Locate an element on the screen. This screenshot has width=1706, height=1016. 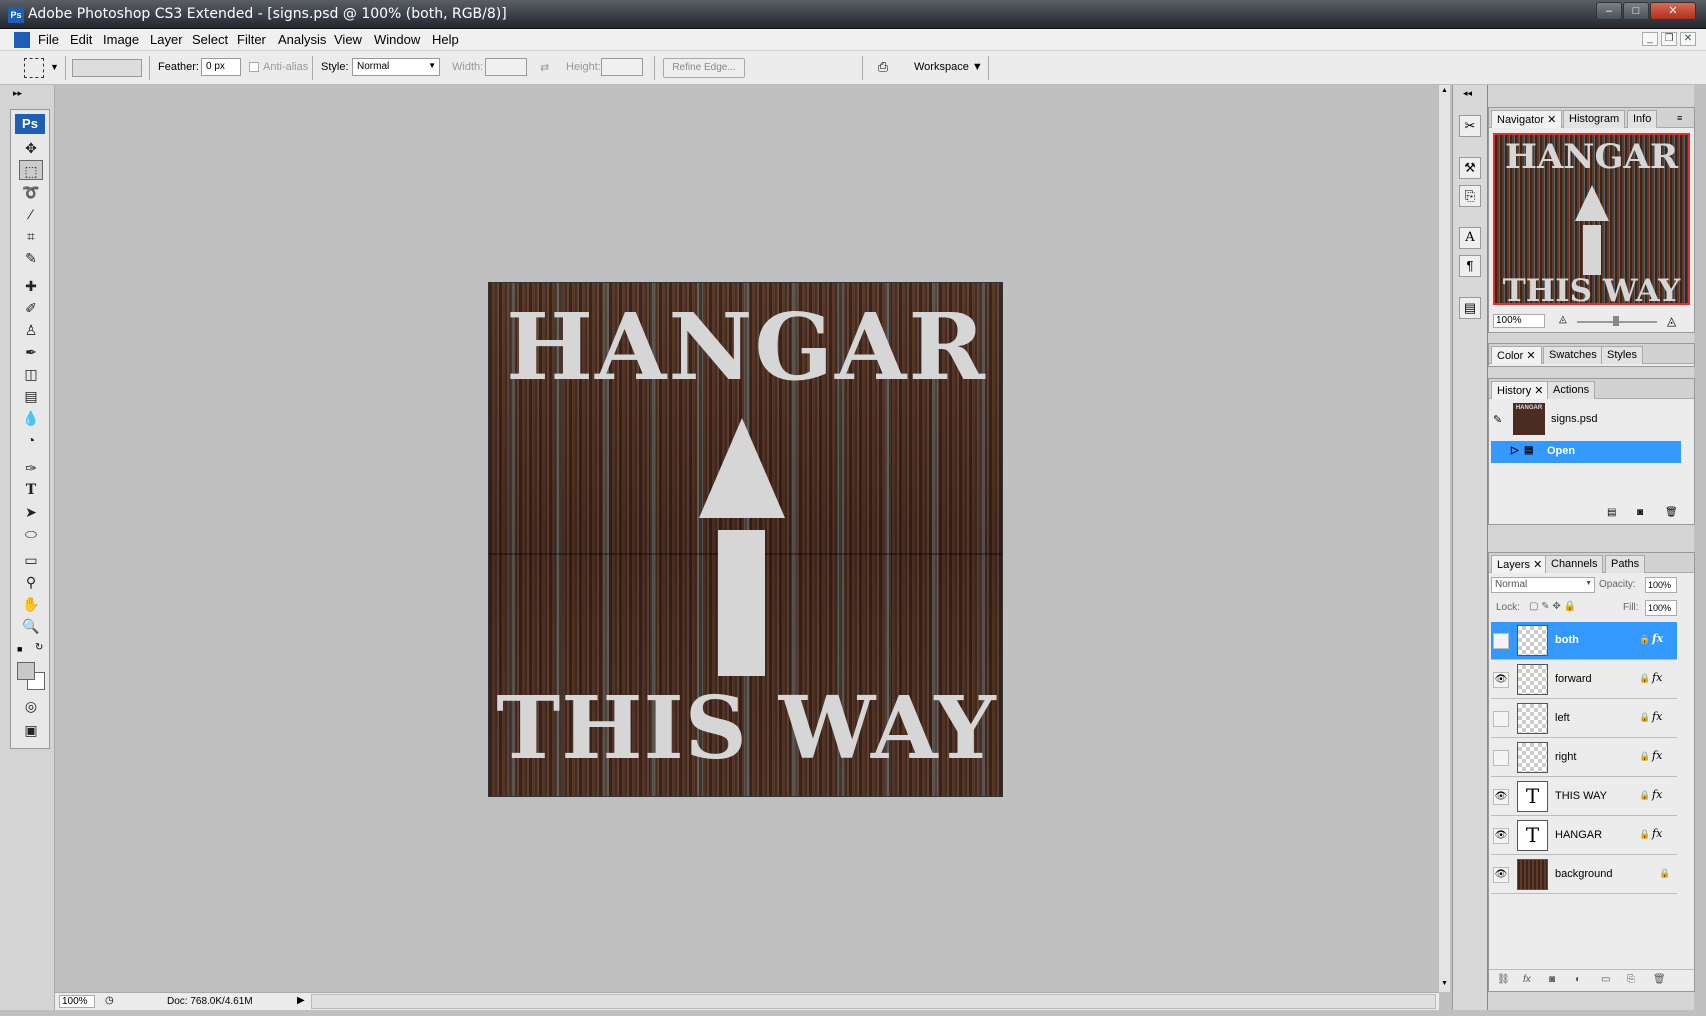
scroll-up-icon: ▲ is located at coordinates (1444, 90).